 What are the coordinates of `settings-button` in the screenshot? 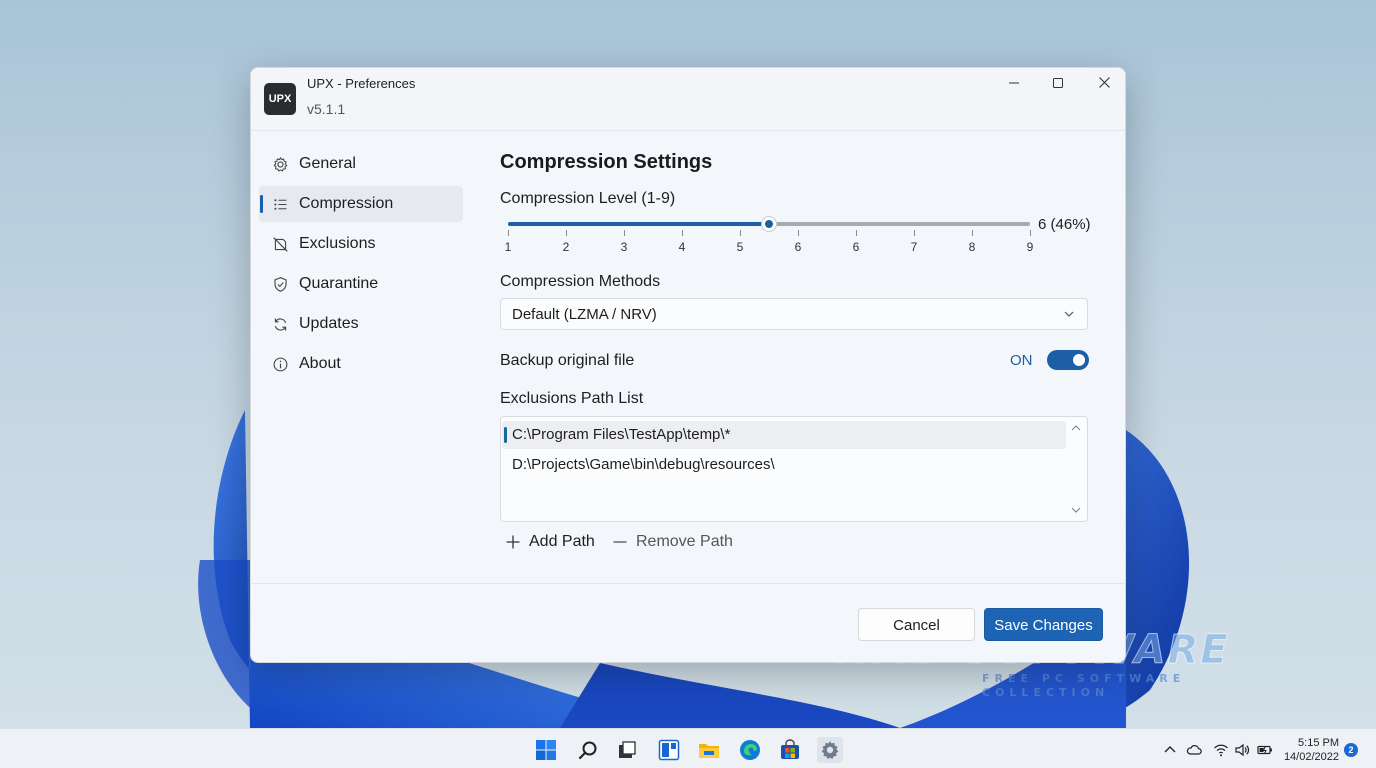 It's located at (830, 750).